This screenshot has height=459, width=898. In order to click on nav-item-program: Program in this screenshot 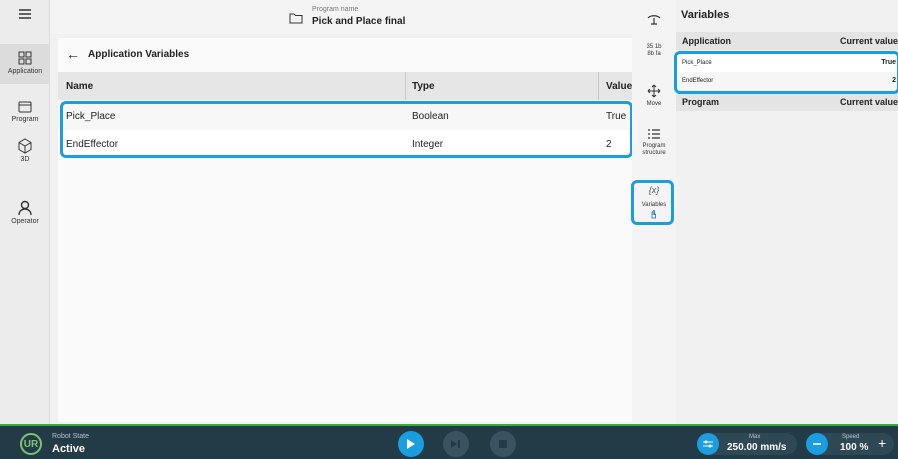, I will do `click(25, 111)`.